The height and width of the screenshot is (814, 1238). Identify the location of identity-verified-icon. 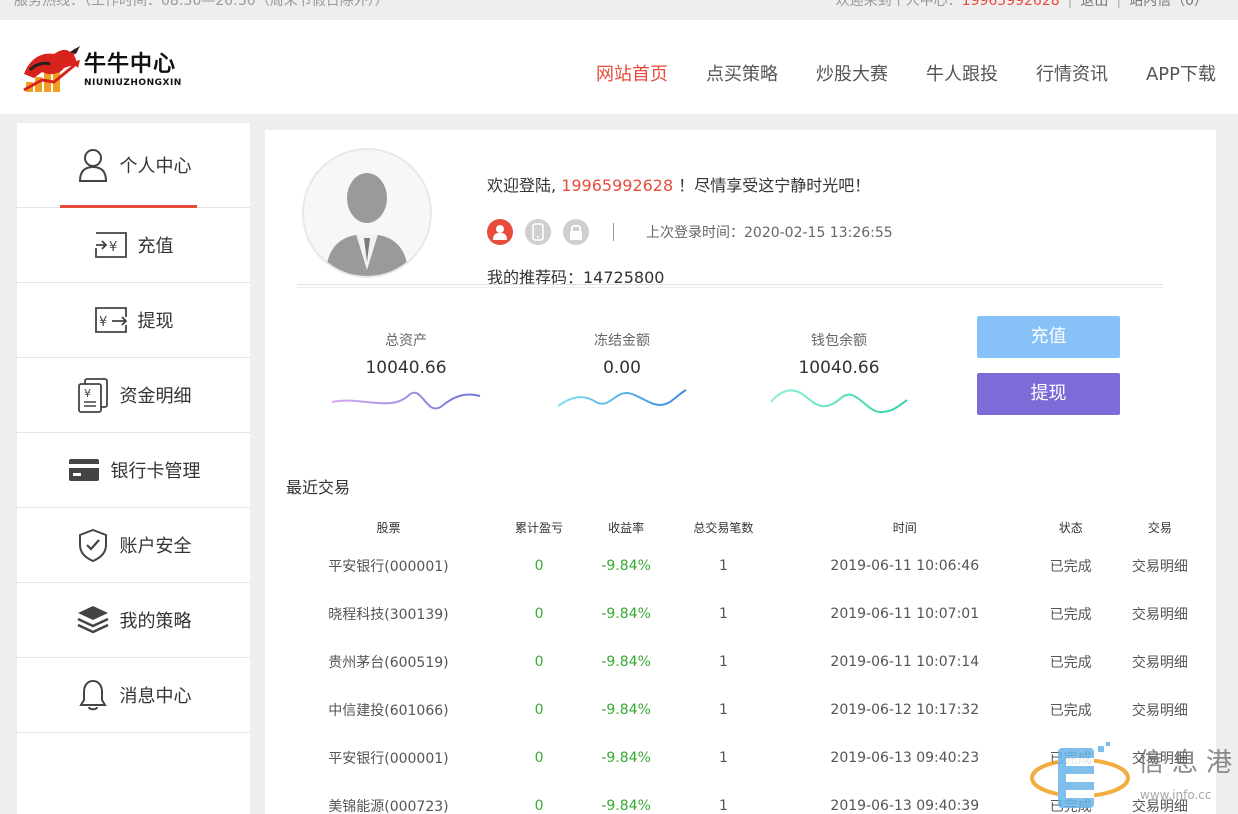
(500, 232).